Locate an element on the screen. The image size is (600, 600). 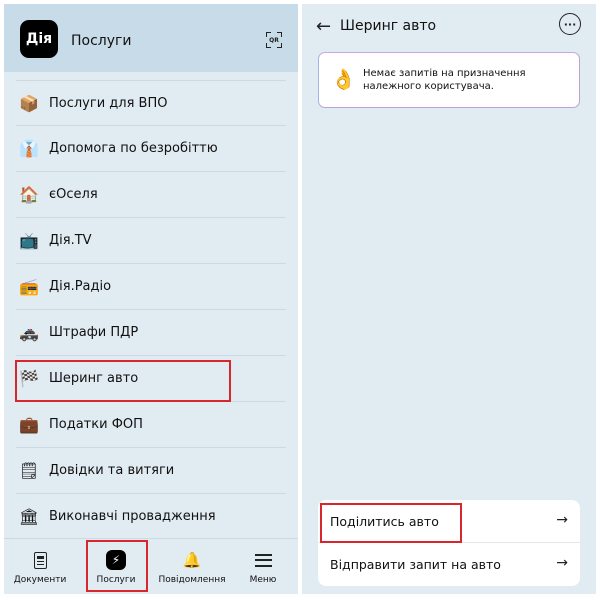
page-title: Шеринг авто is located at coordinates (388, 26).